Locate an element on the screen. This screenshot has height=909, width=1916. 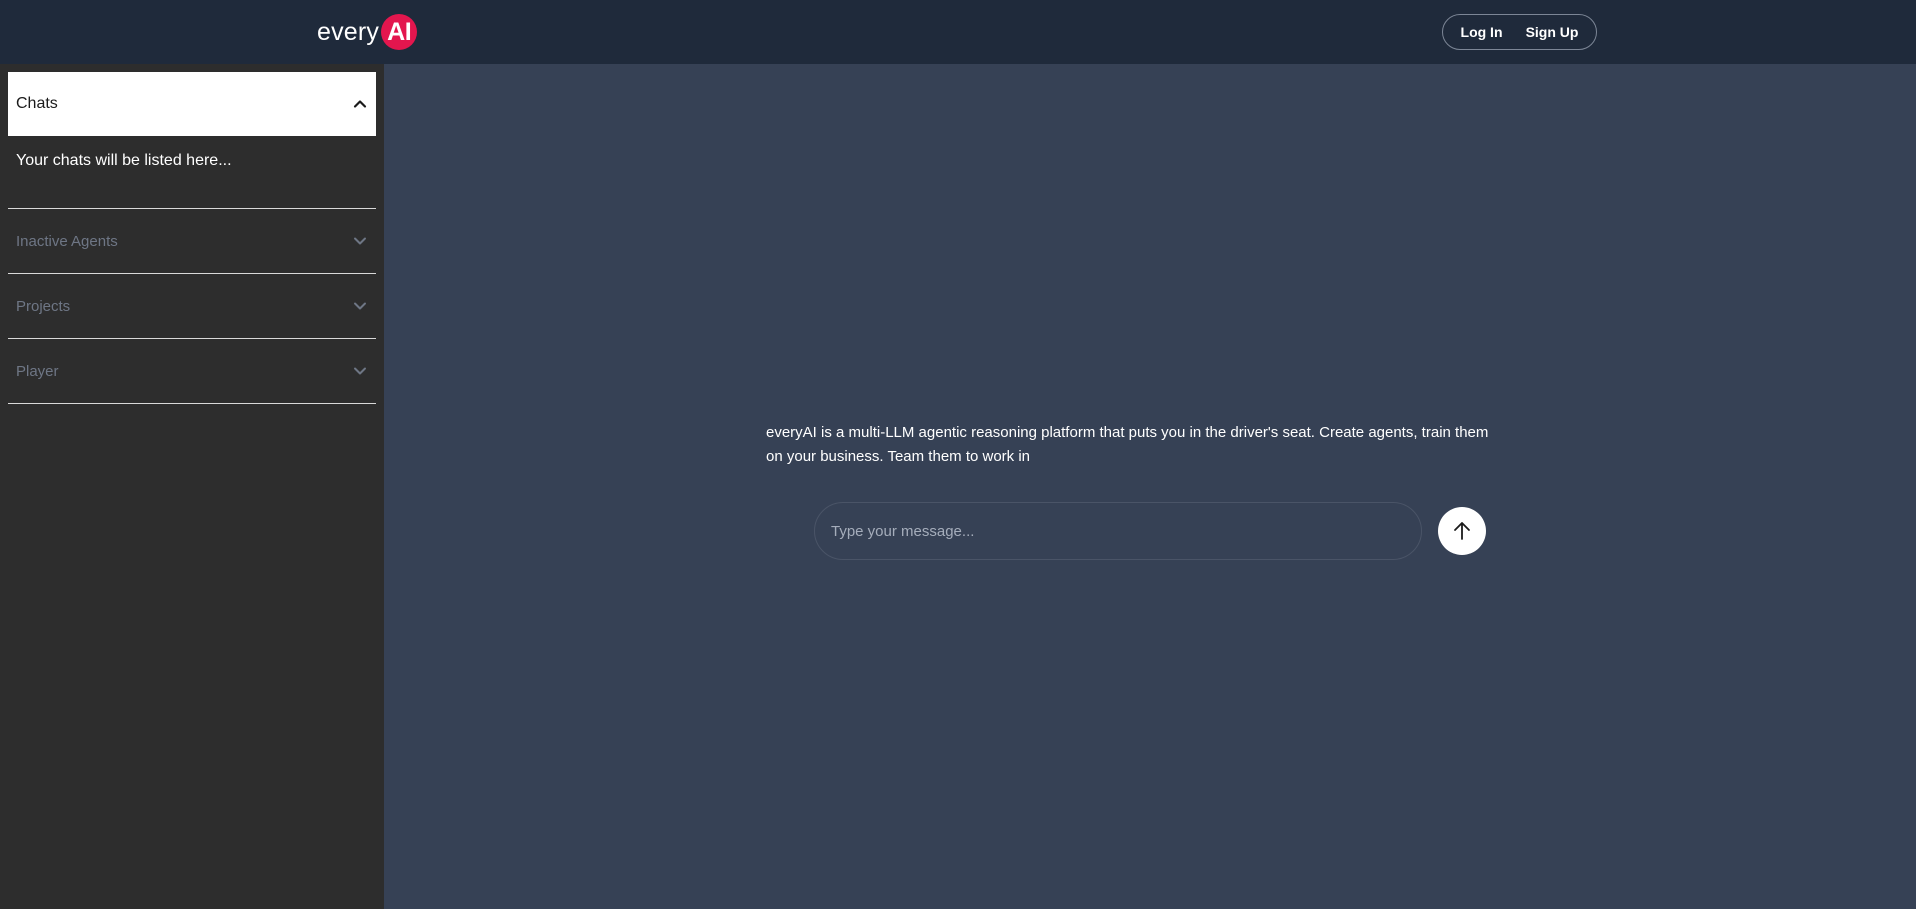
inactive-agents-section-header: Inactive Agents is located at coordinates (192, 241).